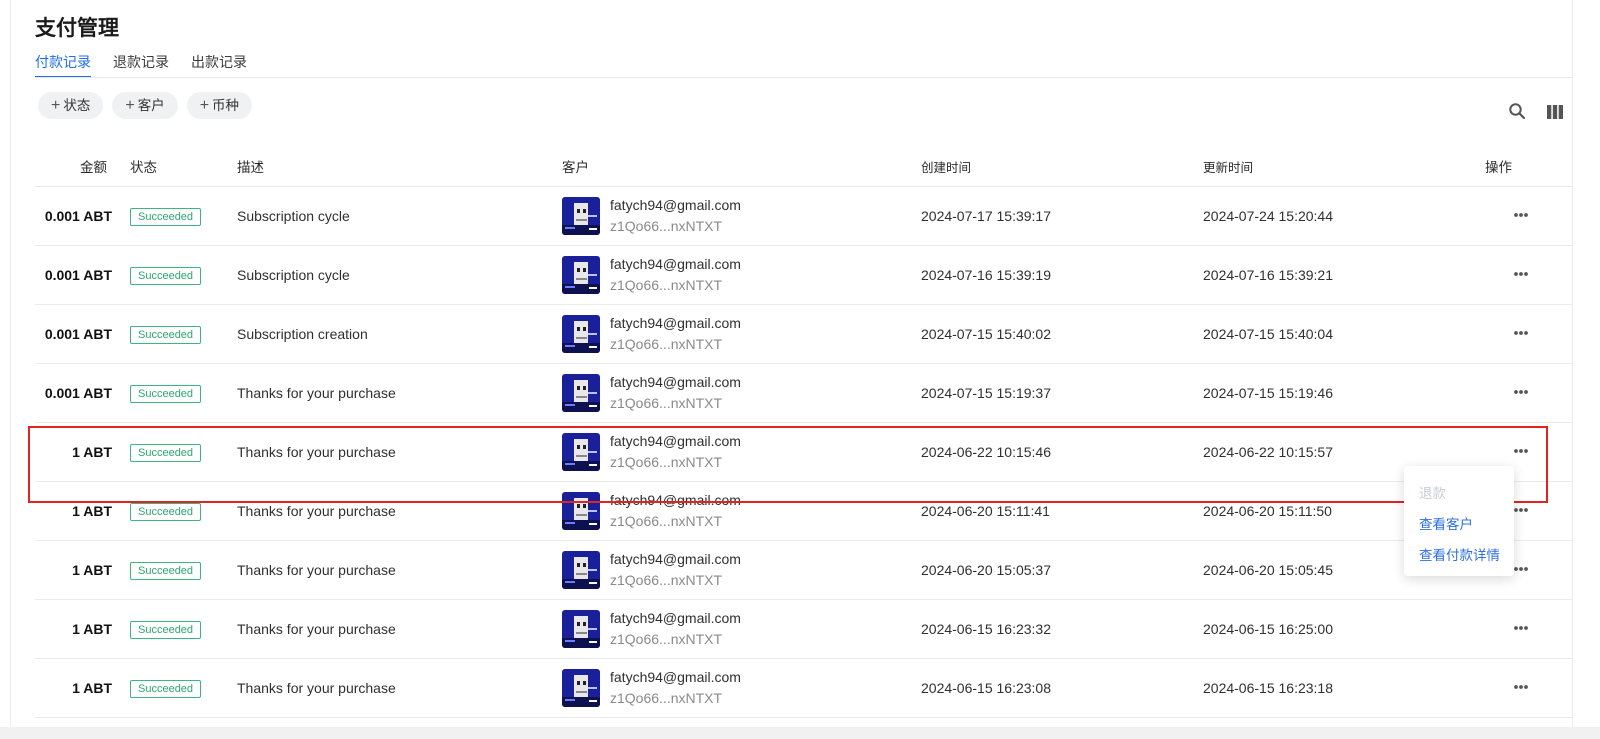  I want to click on col-header-created: 创建时间, so click(946, 166).